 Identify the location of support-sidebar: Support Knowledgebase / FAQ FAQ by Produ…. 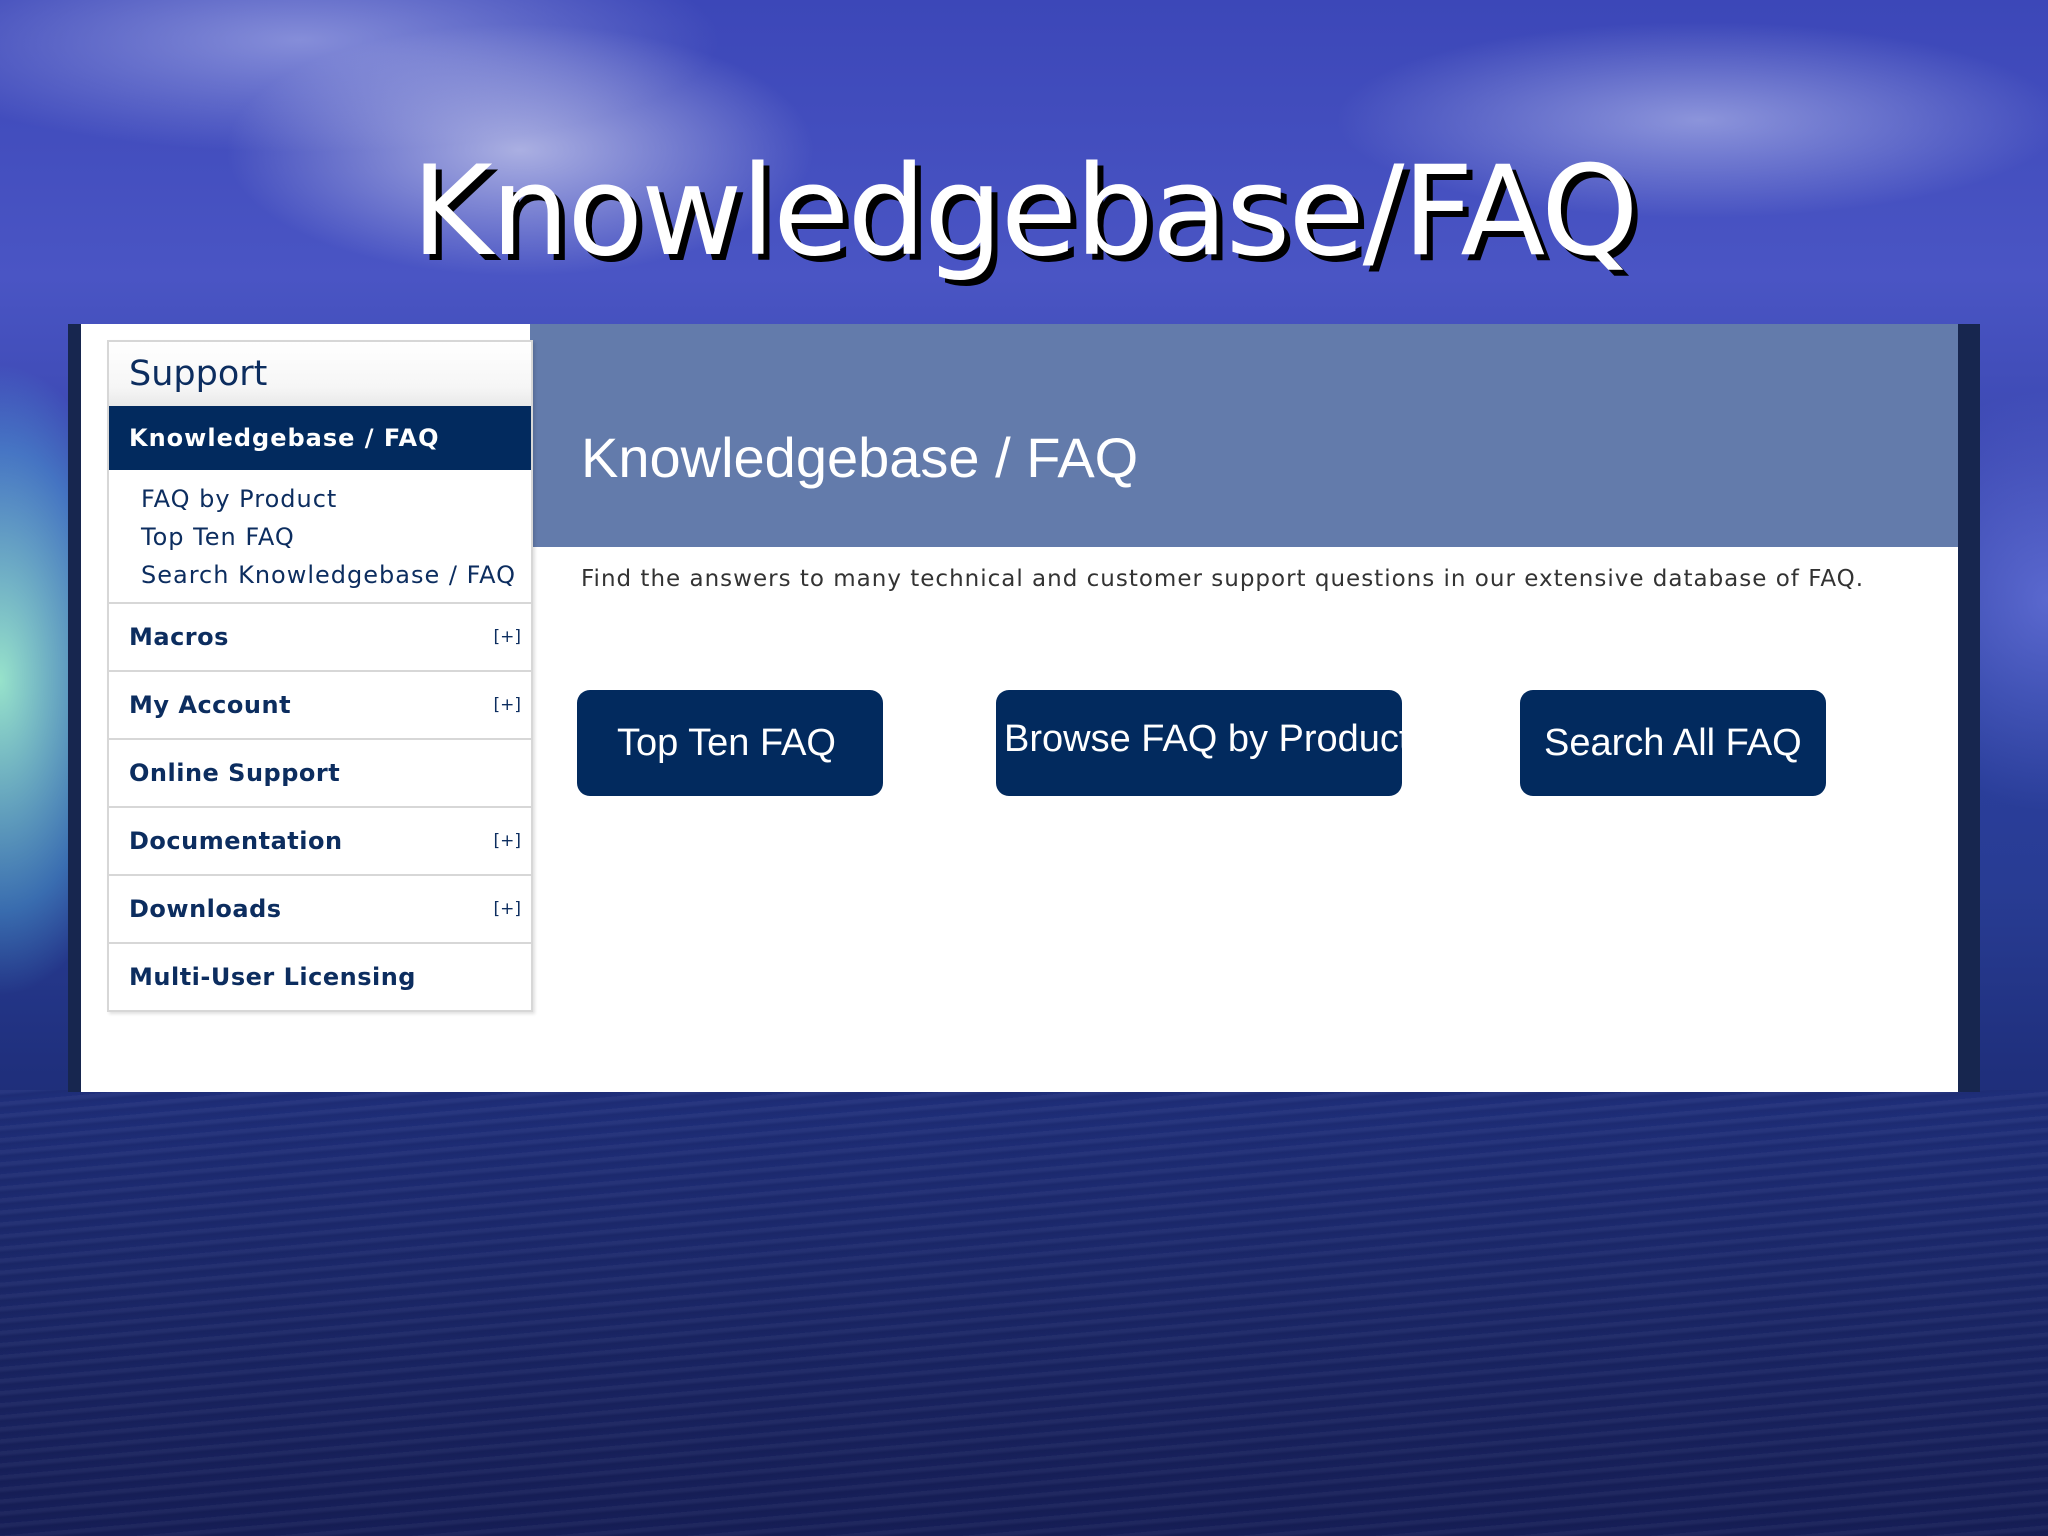
(320, 676).